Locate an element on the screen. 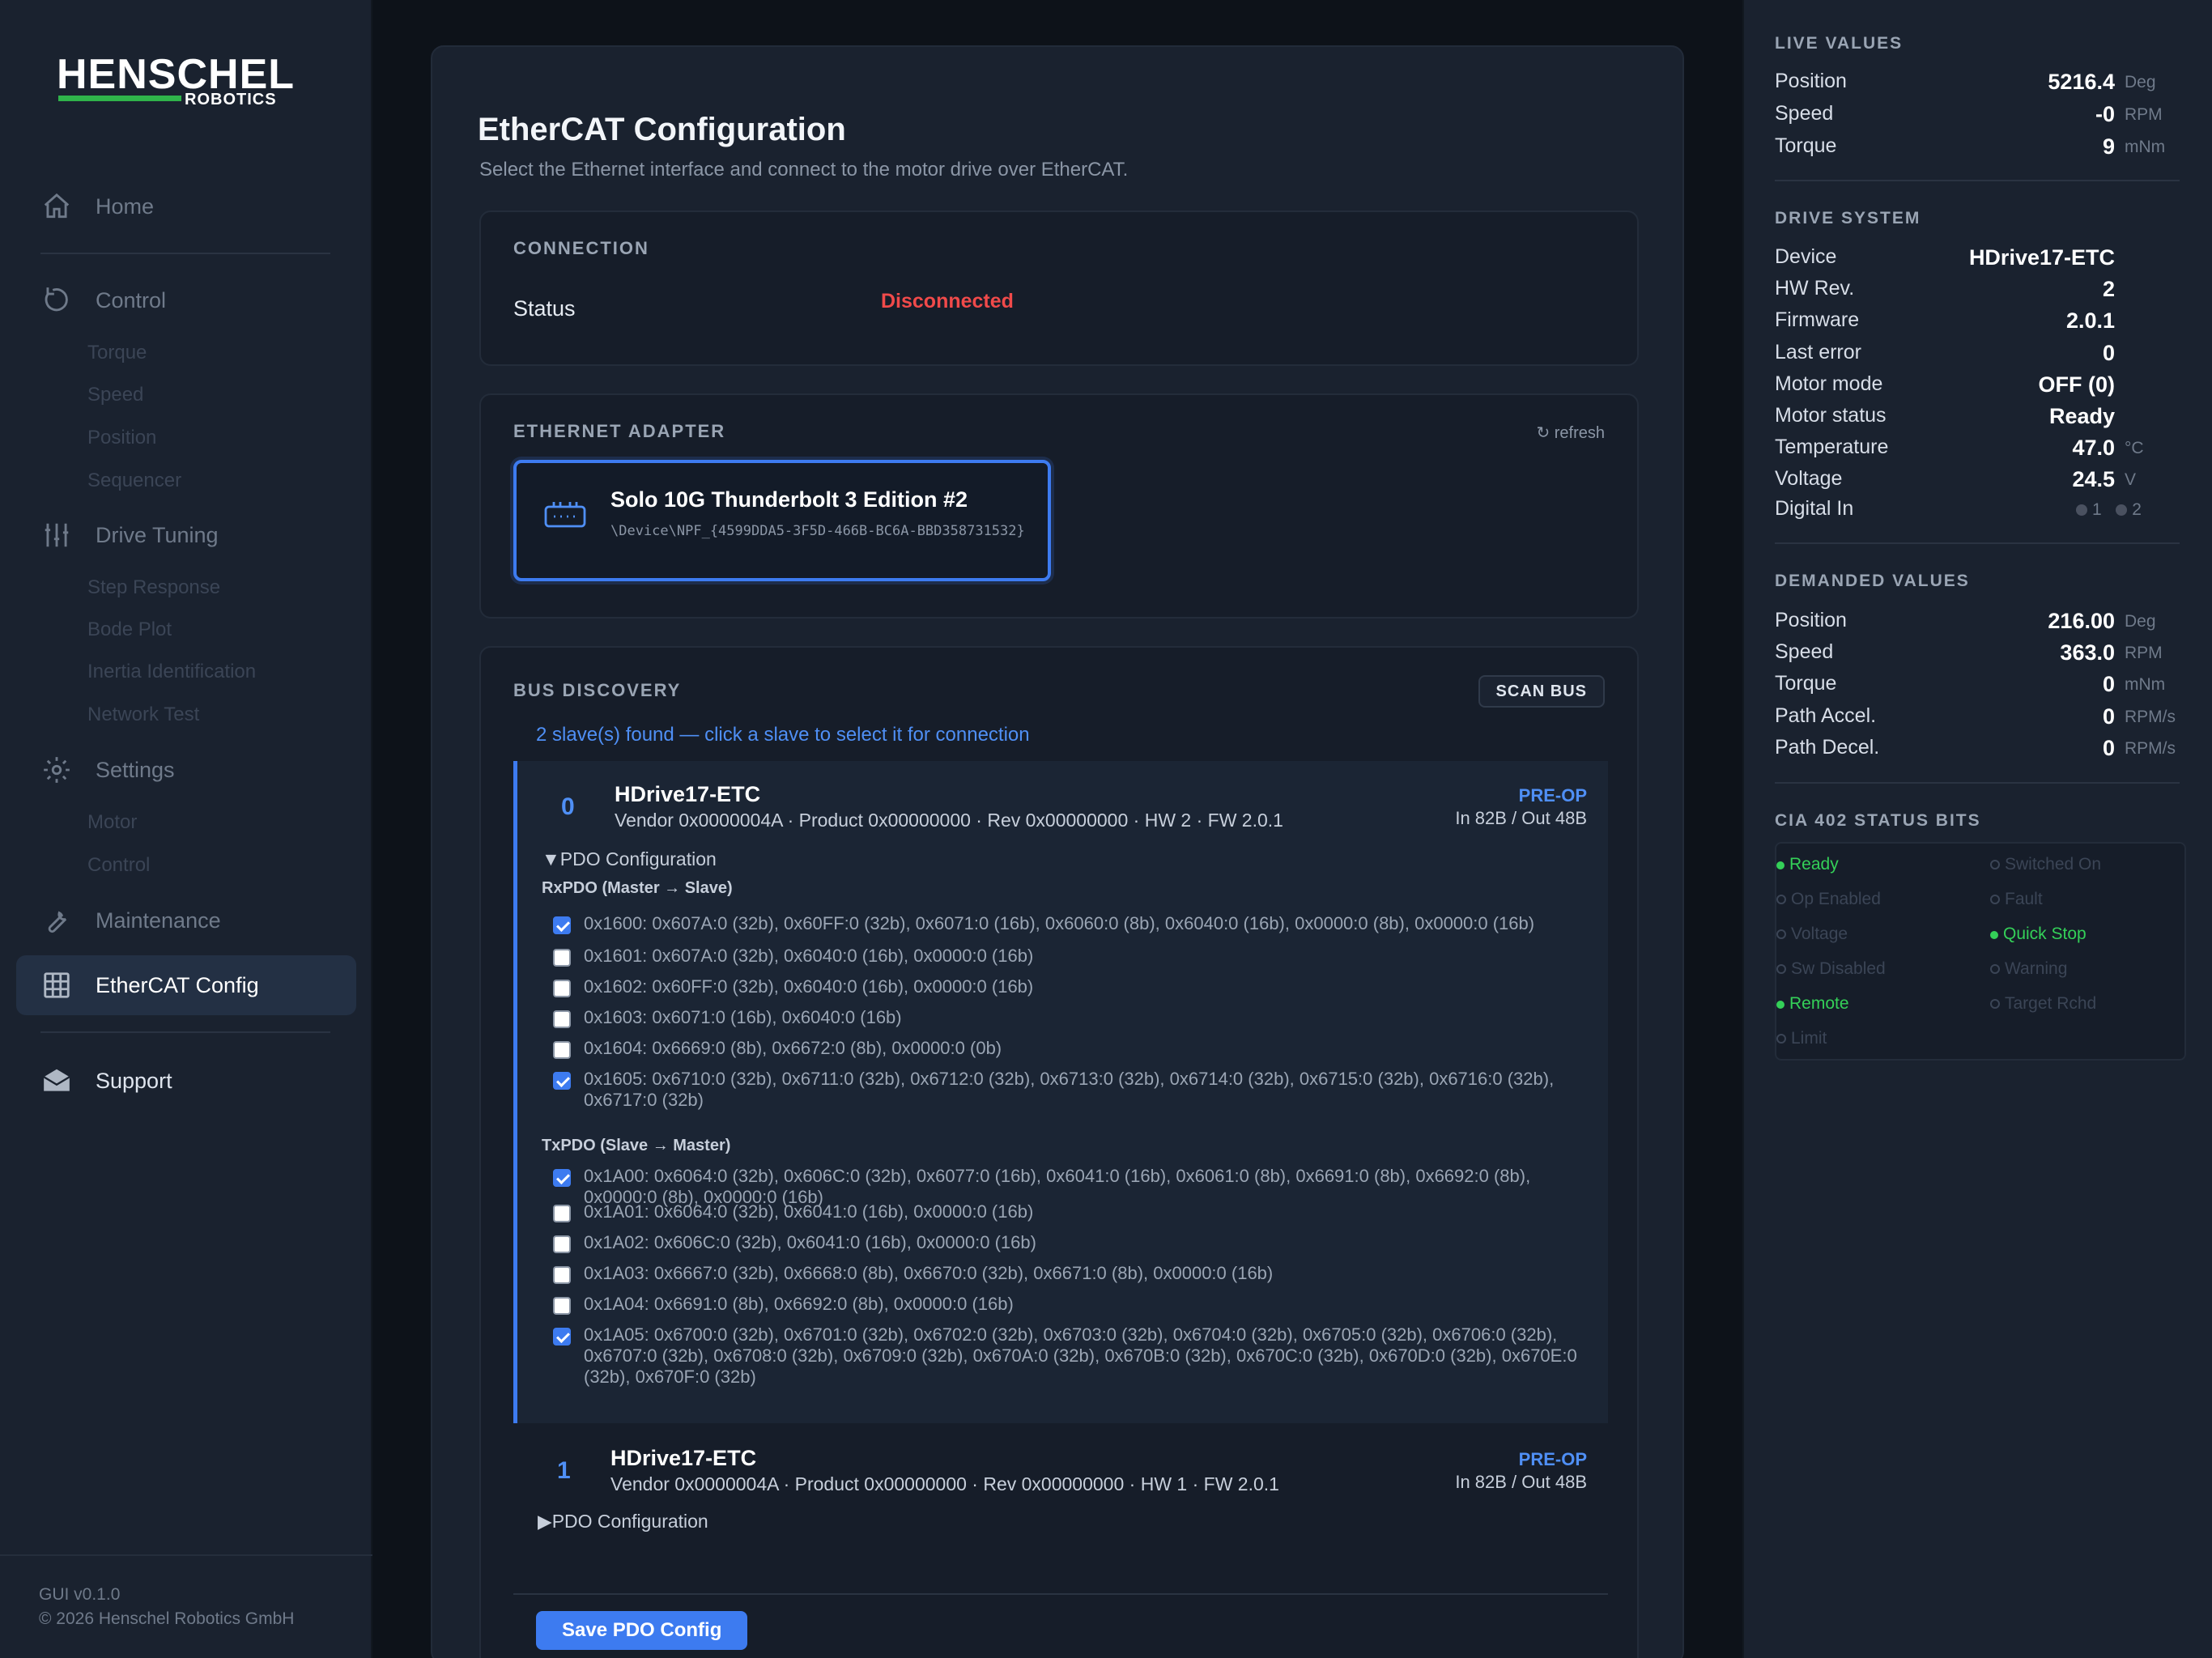  nav-maintenance: Maintenance is located at coordinates (186, 920).